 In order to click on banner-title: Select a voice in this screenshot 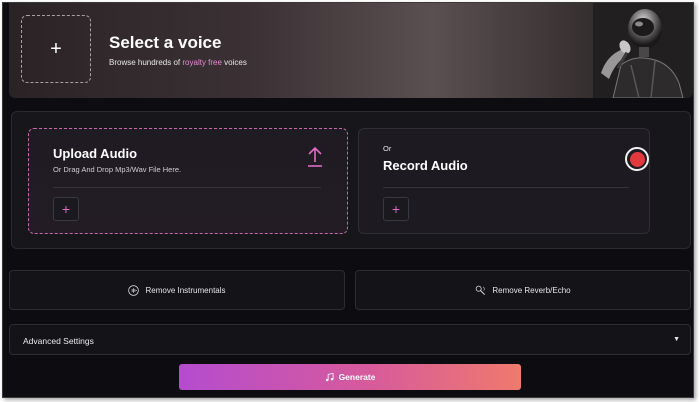, I will do `click(165, 42)`.